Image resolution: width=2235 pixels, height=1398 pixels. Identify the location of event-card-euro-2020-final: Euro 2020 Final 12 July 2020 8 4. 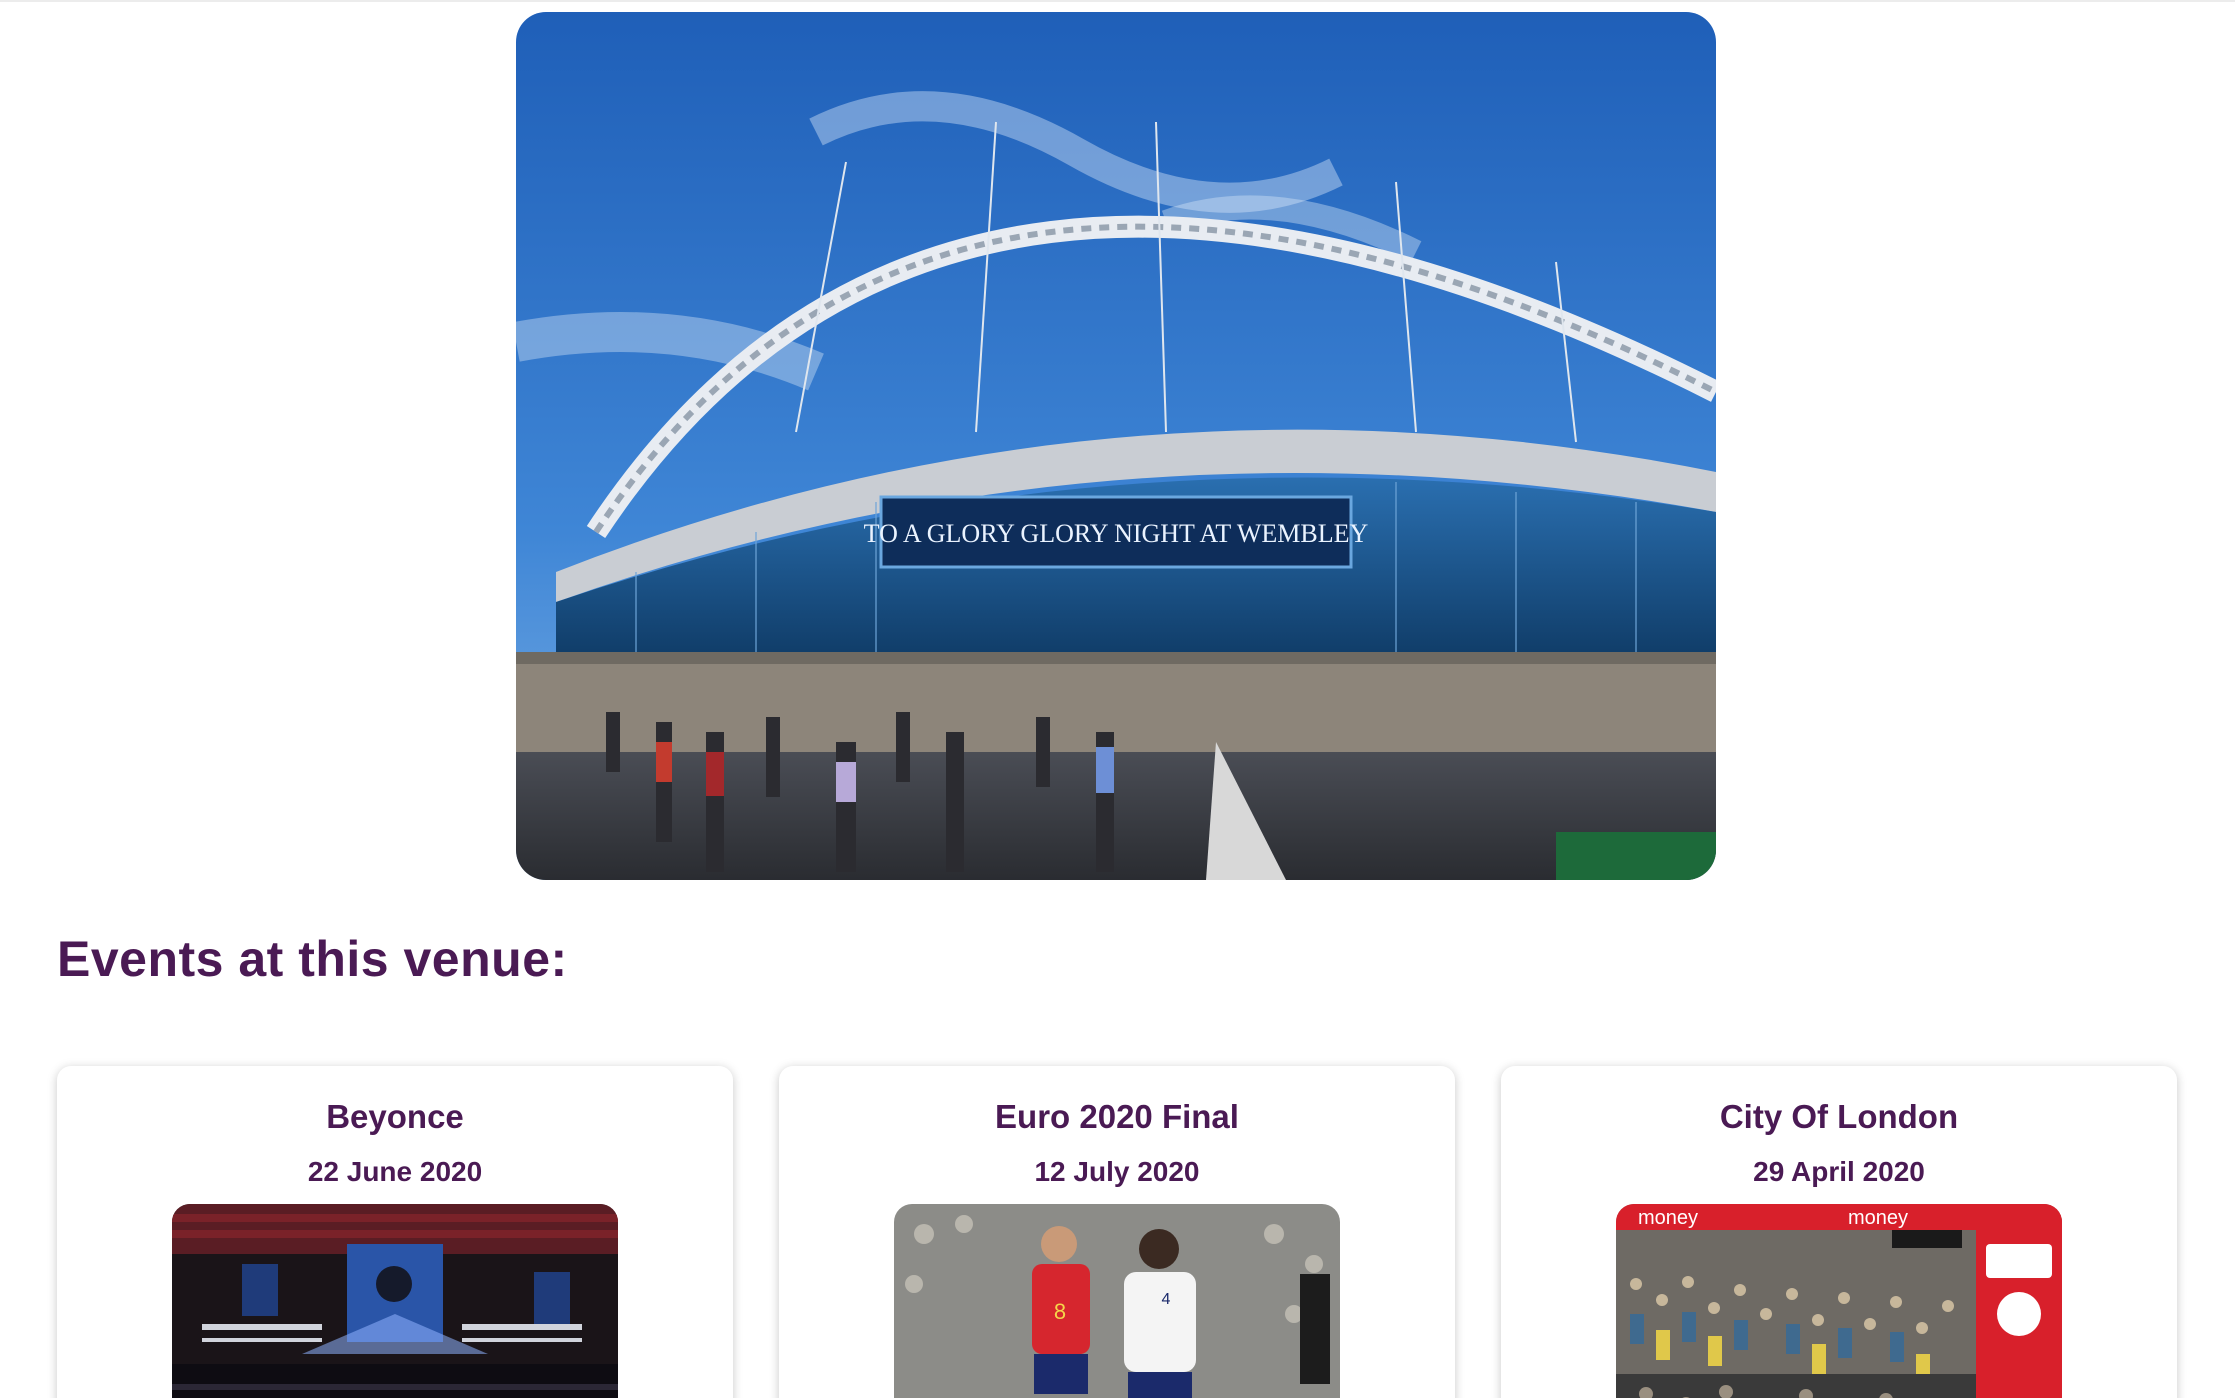
(1117, 1232).